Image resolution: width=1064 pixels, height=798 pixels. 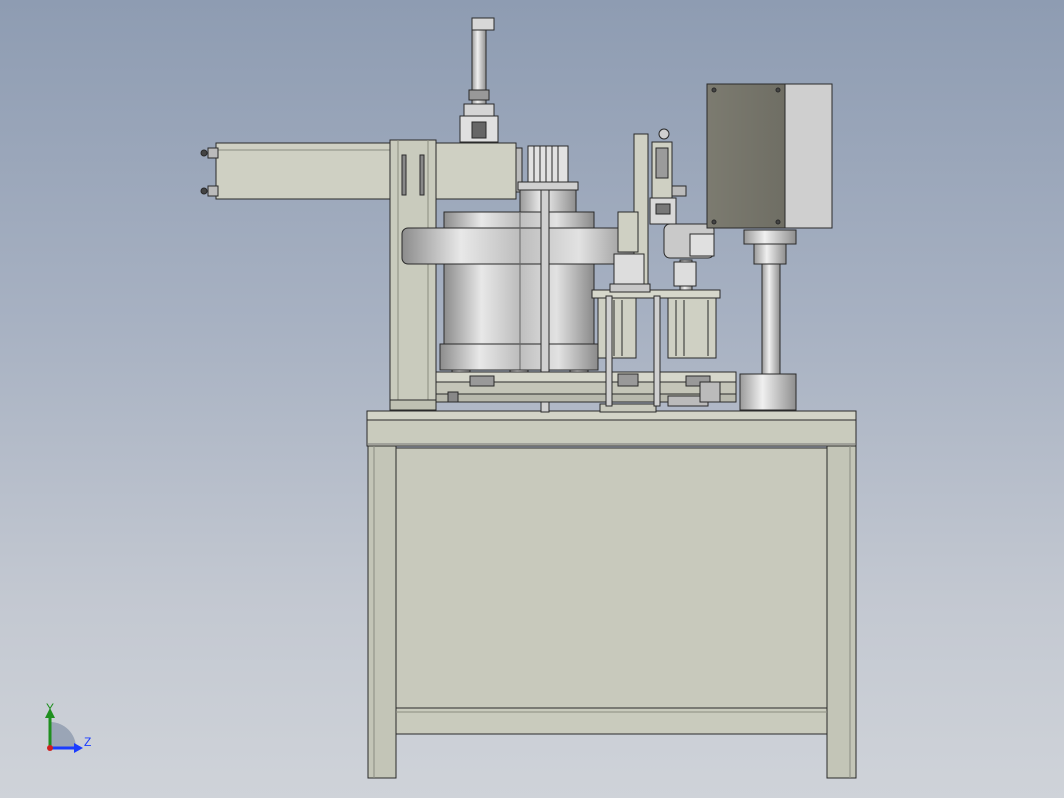 What do you see at coordinates (519, 305) in the screenshot?
I see `bowl-body` at bounding box center [519, 305].